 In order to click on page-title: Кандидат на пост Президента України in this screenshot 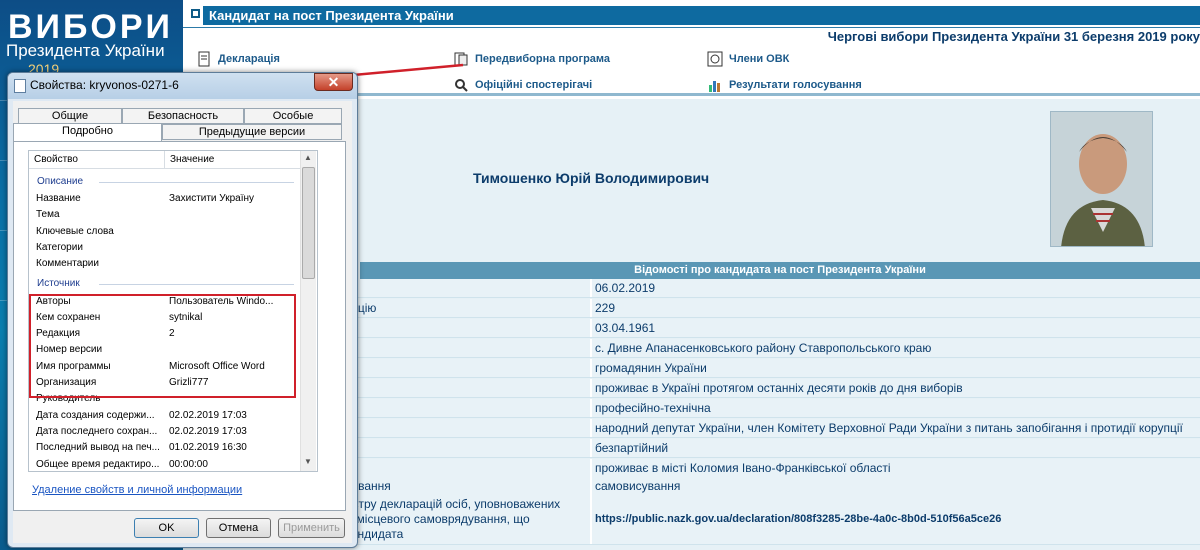, I will do `click(701, 15)`.